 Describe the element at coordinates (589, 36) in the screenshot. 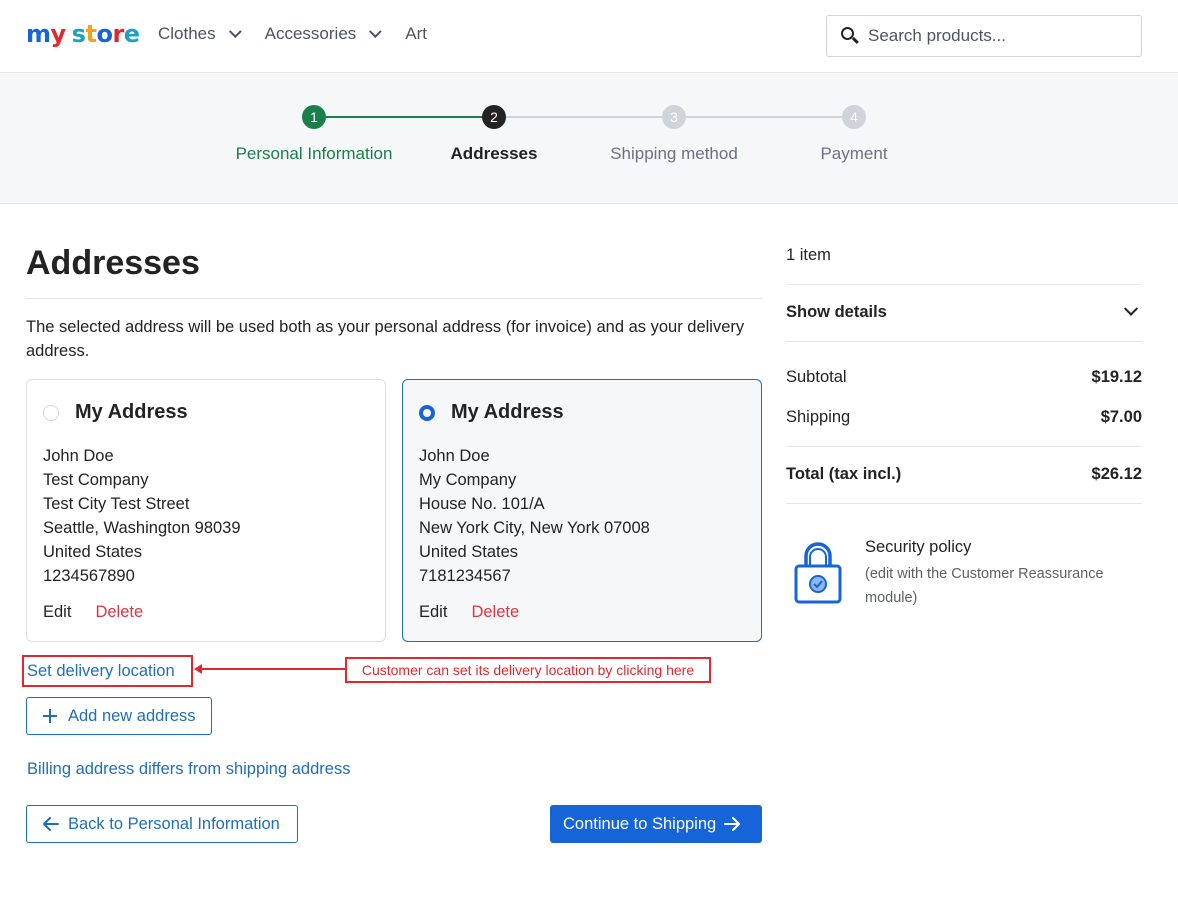

I see `site-header: my store Clothes Accessories Art` at that location.